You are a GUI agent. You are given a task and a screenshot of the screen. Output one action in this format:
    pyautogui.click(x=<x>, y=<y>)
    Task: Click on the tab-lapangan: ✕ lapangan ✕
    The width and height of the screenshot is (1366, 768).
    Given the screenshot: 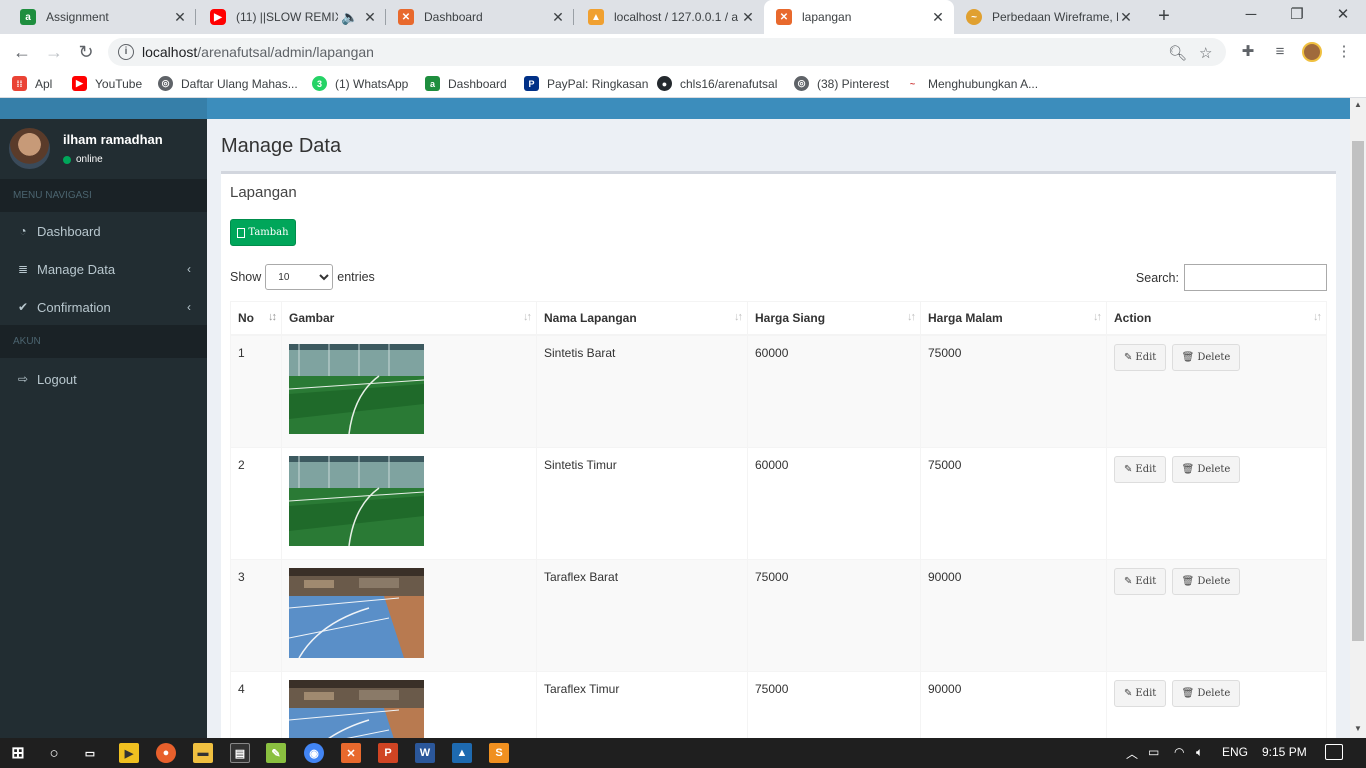 What is the action you would take?
    pyautogui.click(x=859, y=17)
    